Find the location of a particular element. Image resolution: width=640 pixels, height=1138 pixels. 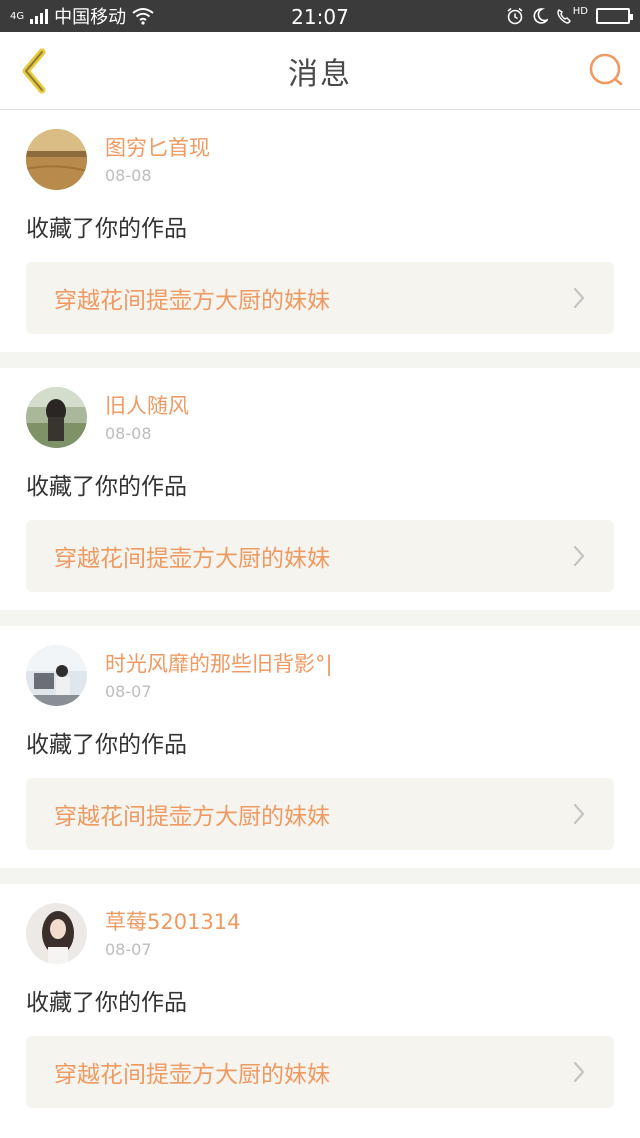

user-info: 时光风靡的那些旧背影°| 08-07 is located at coordinates (219, 675).